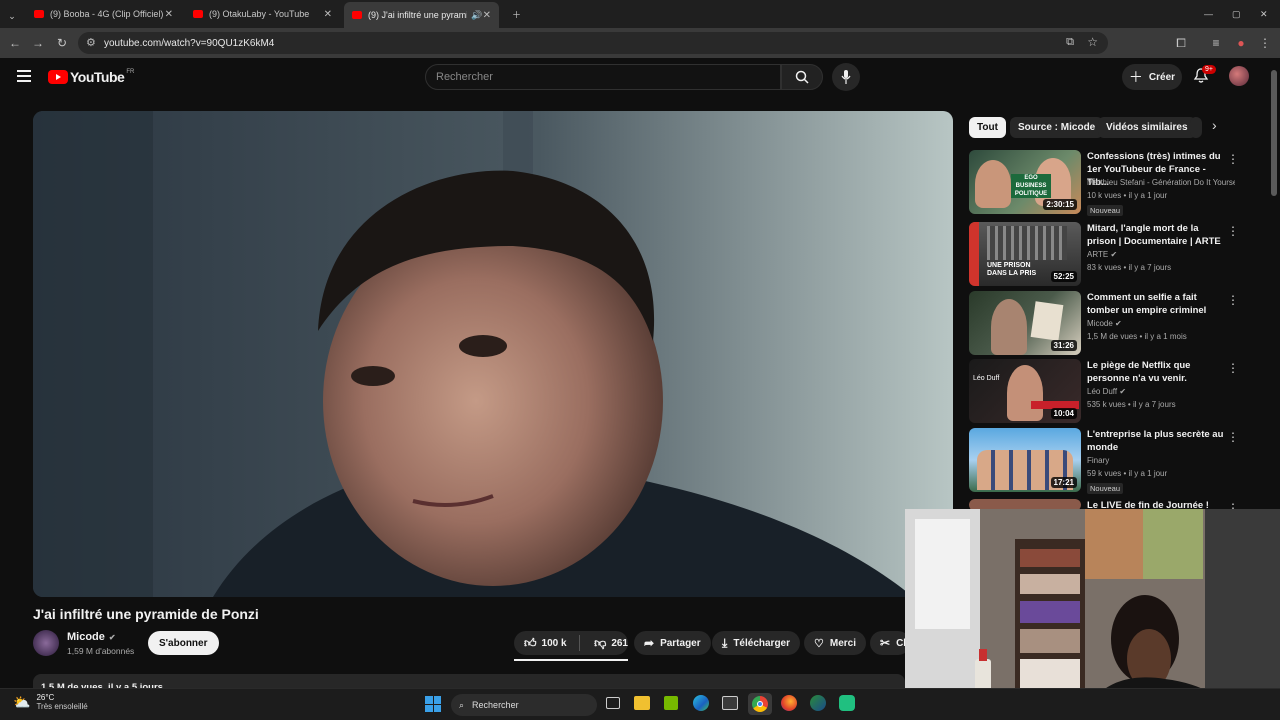 The image size is (1280, 720). I want to click on reload-icon: ↻, so click(62, 43).